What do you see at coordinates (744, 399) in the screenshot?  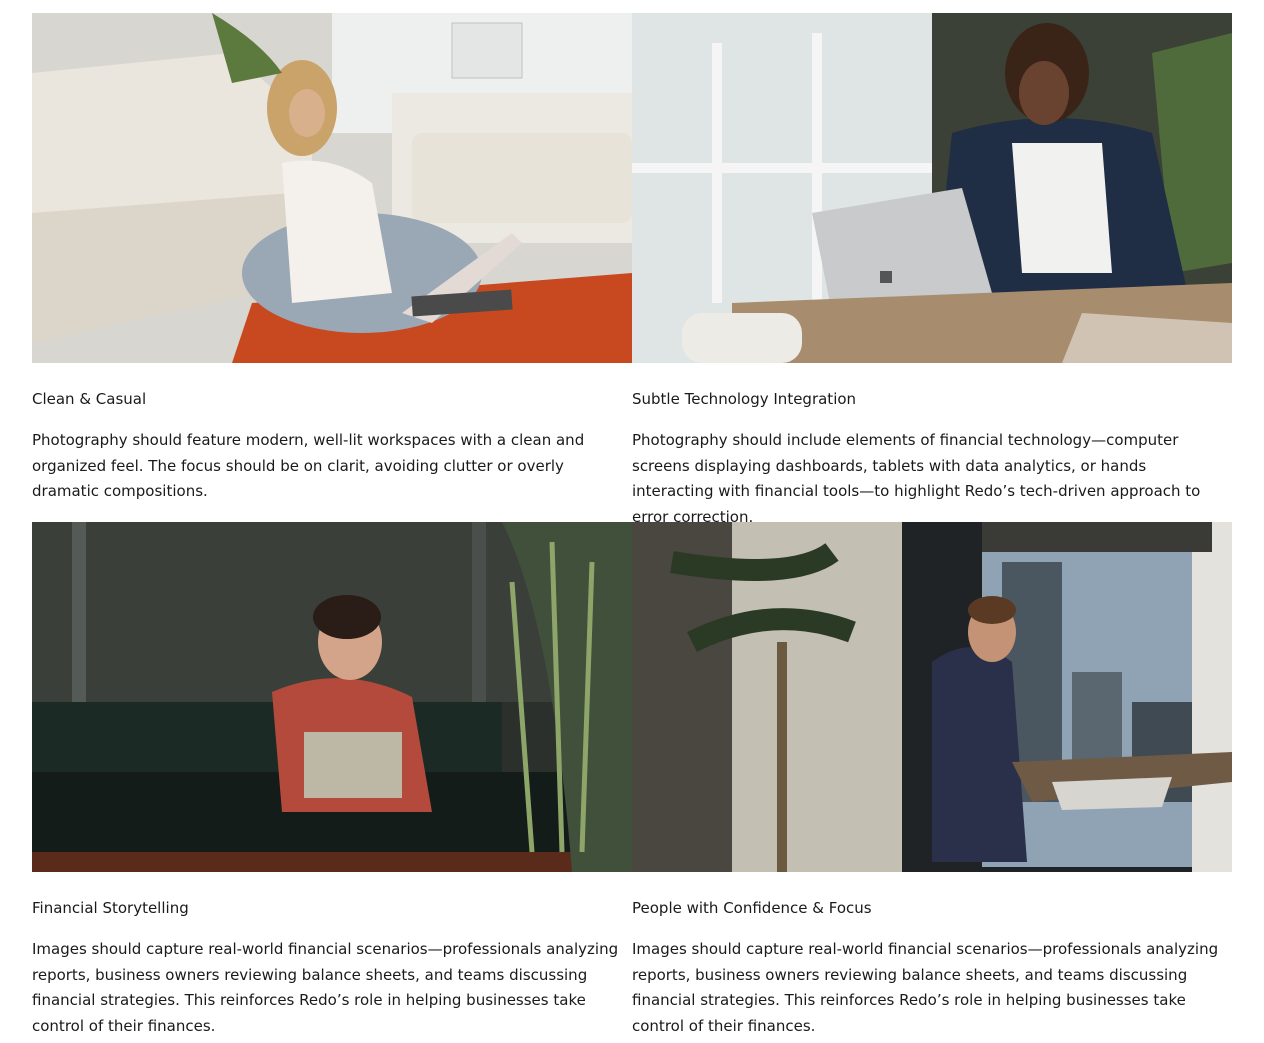 I see `card-title: Subtle Technology Integration` at bounding box center [744, 399].